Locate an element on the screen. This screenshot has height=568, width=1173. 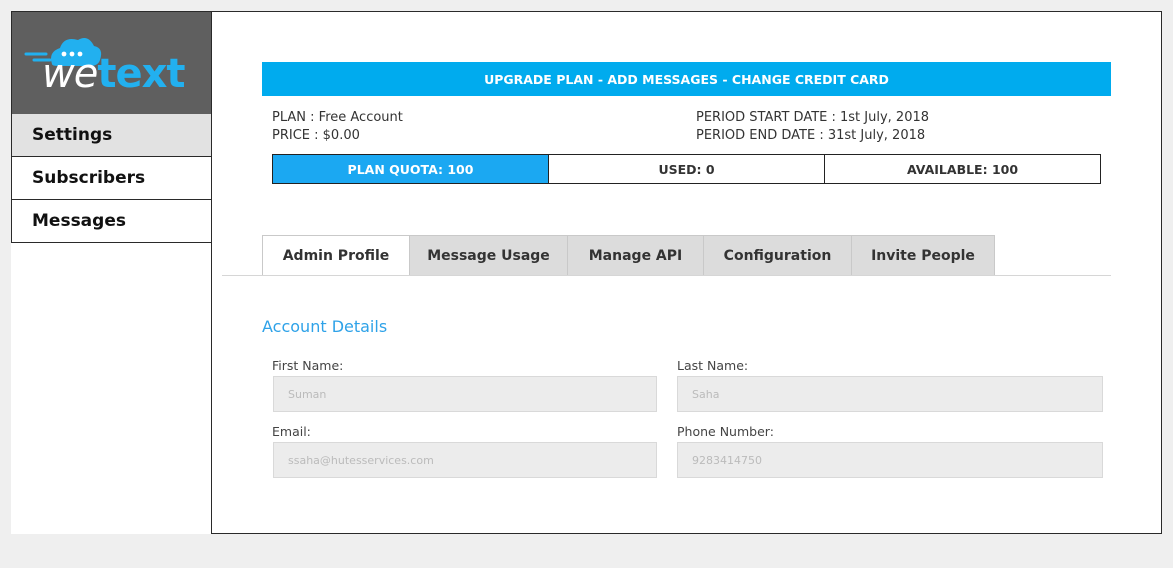
sidebar-item-label: Settings is located at coordinates (72, 135).